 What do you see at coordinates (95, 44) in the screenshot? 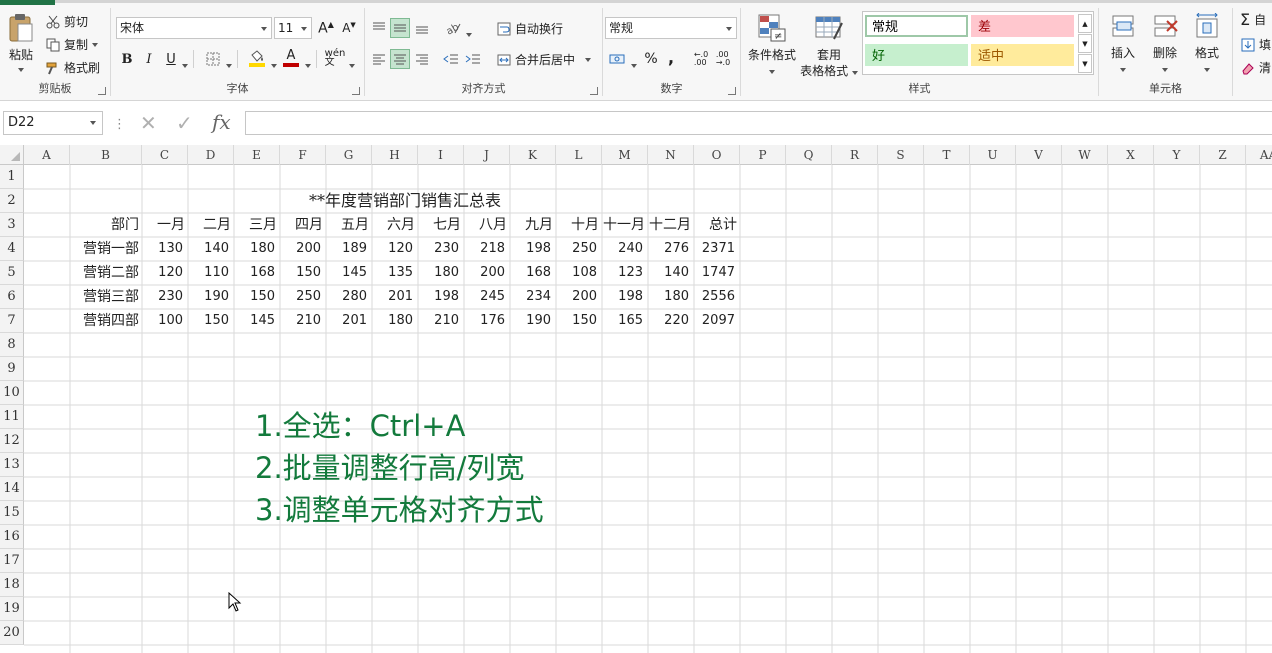
I see `copy-dropdown-icon` at bounding box center [95, 44].